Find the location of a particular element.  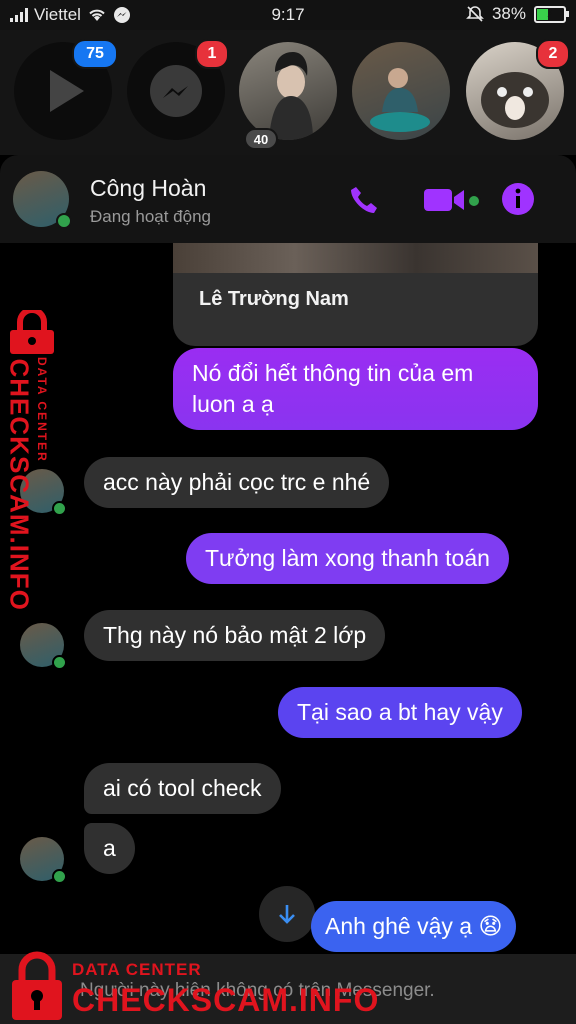

watermark-vertical: CHECKSCAM.INFO DATA CENTER is located at coordinates (32, 460).